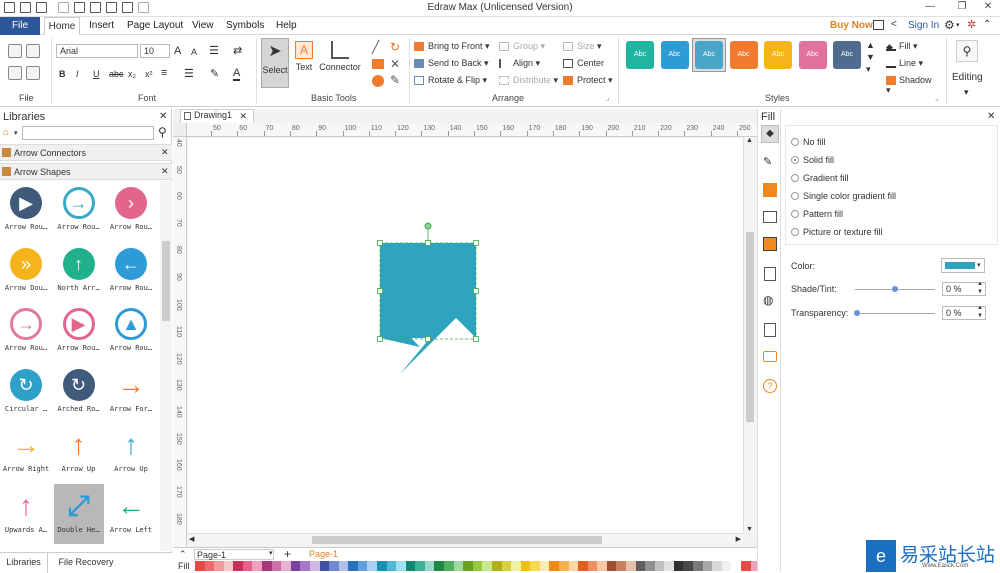 The width and height of the screenshot is (1000, 573). I want to click on comment-icon, so click(770, 356).